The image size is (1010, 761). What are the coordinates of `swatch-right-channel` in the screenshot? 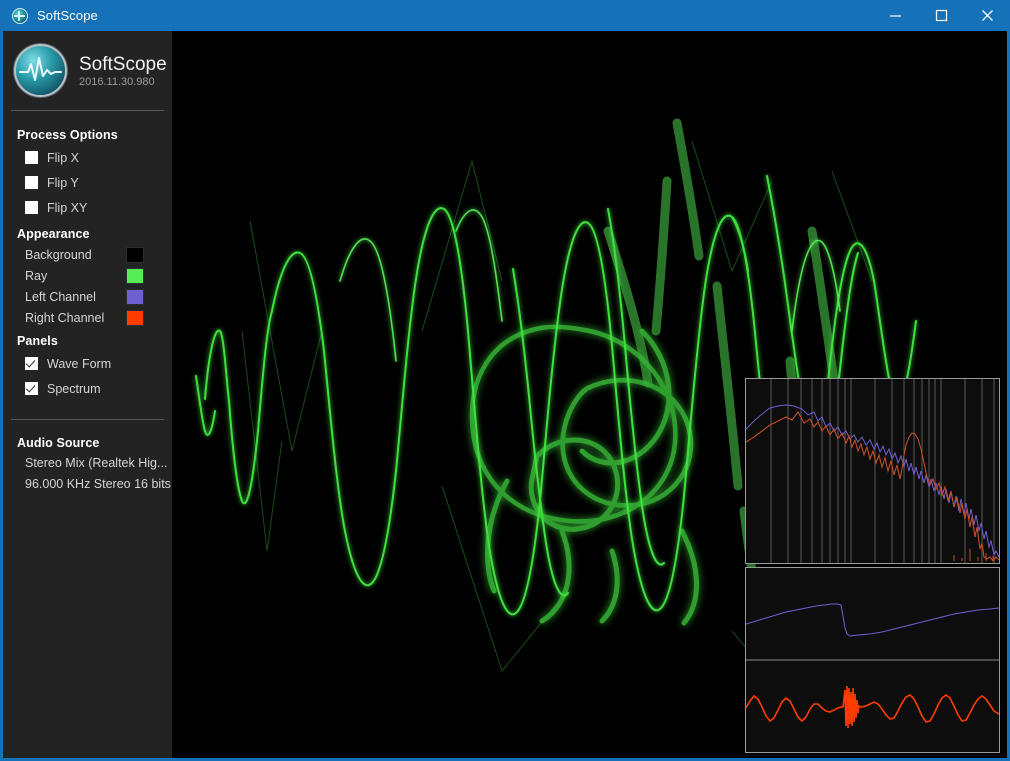 It's located at (135, 317).